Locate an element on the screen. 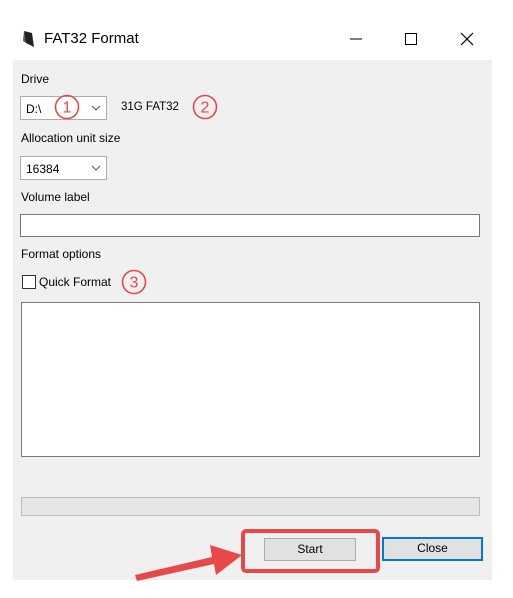 The image size is (513, 598). minimize-icon is located at coordinates (356, 39).